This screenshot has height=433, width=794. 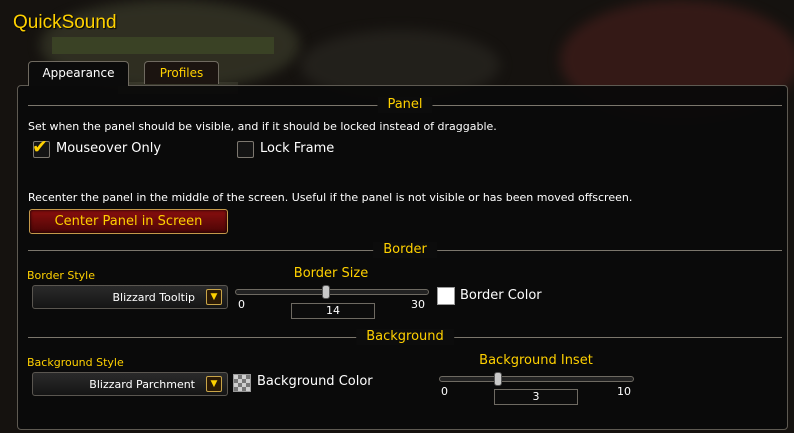 I want to click on tab-appearance: Appearance, so click(x=78, y=73).